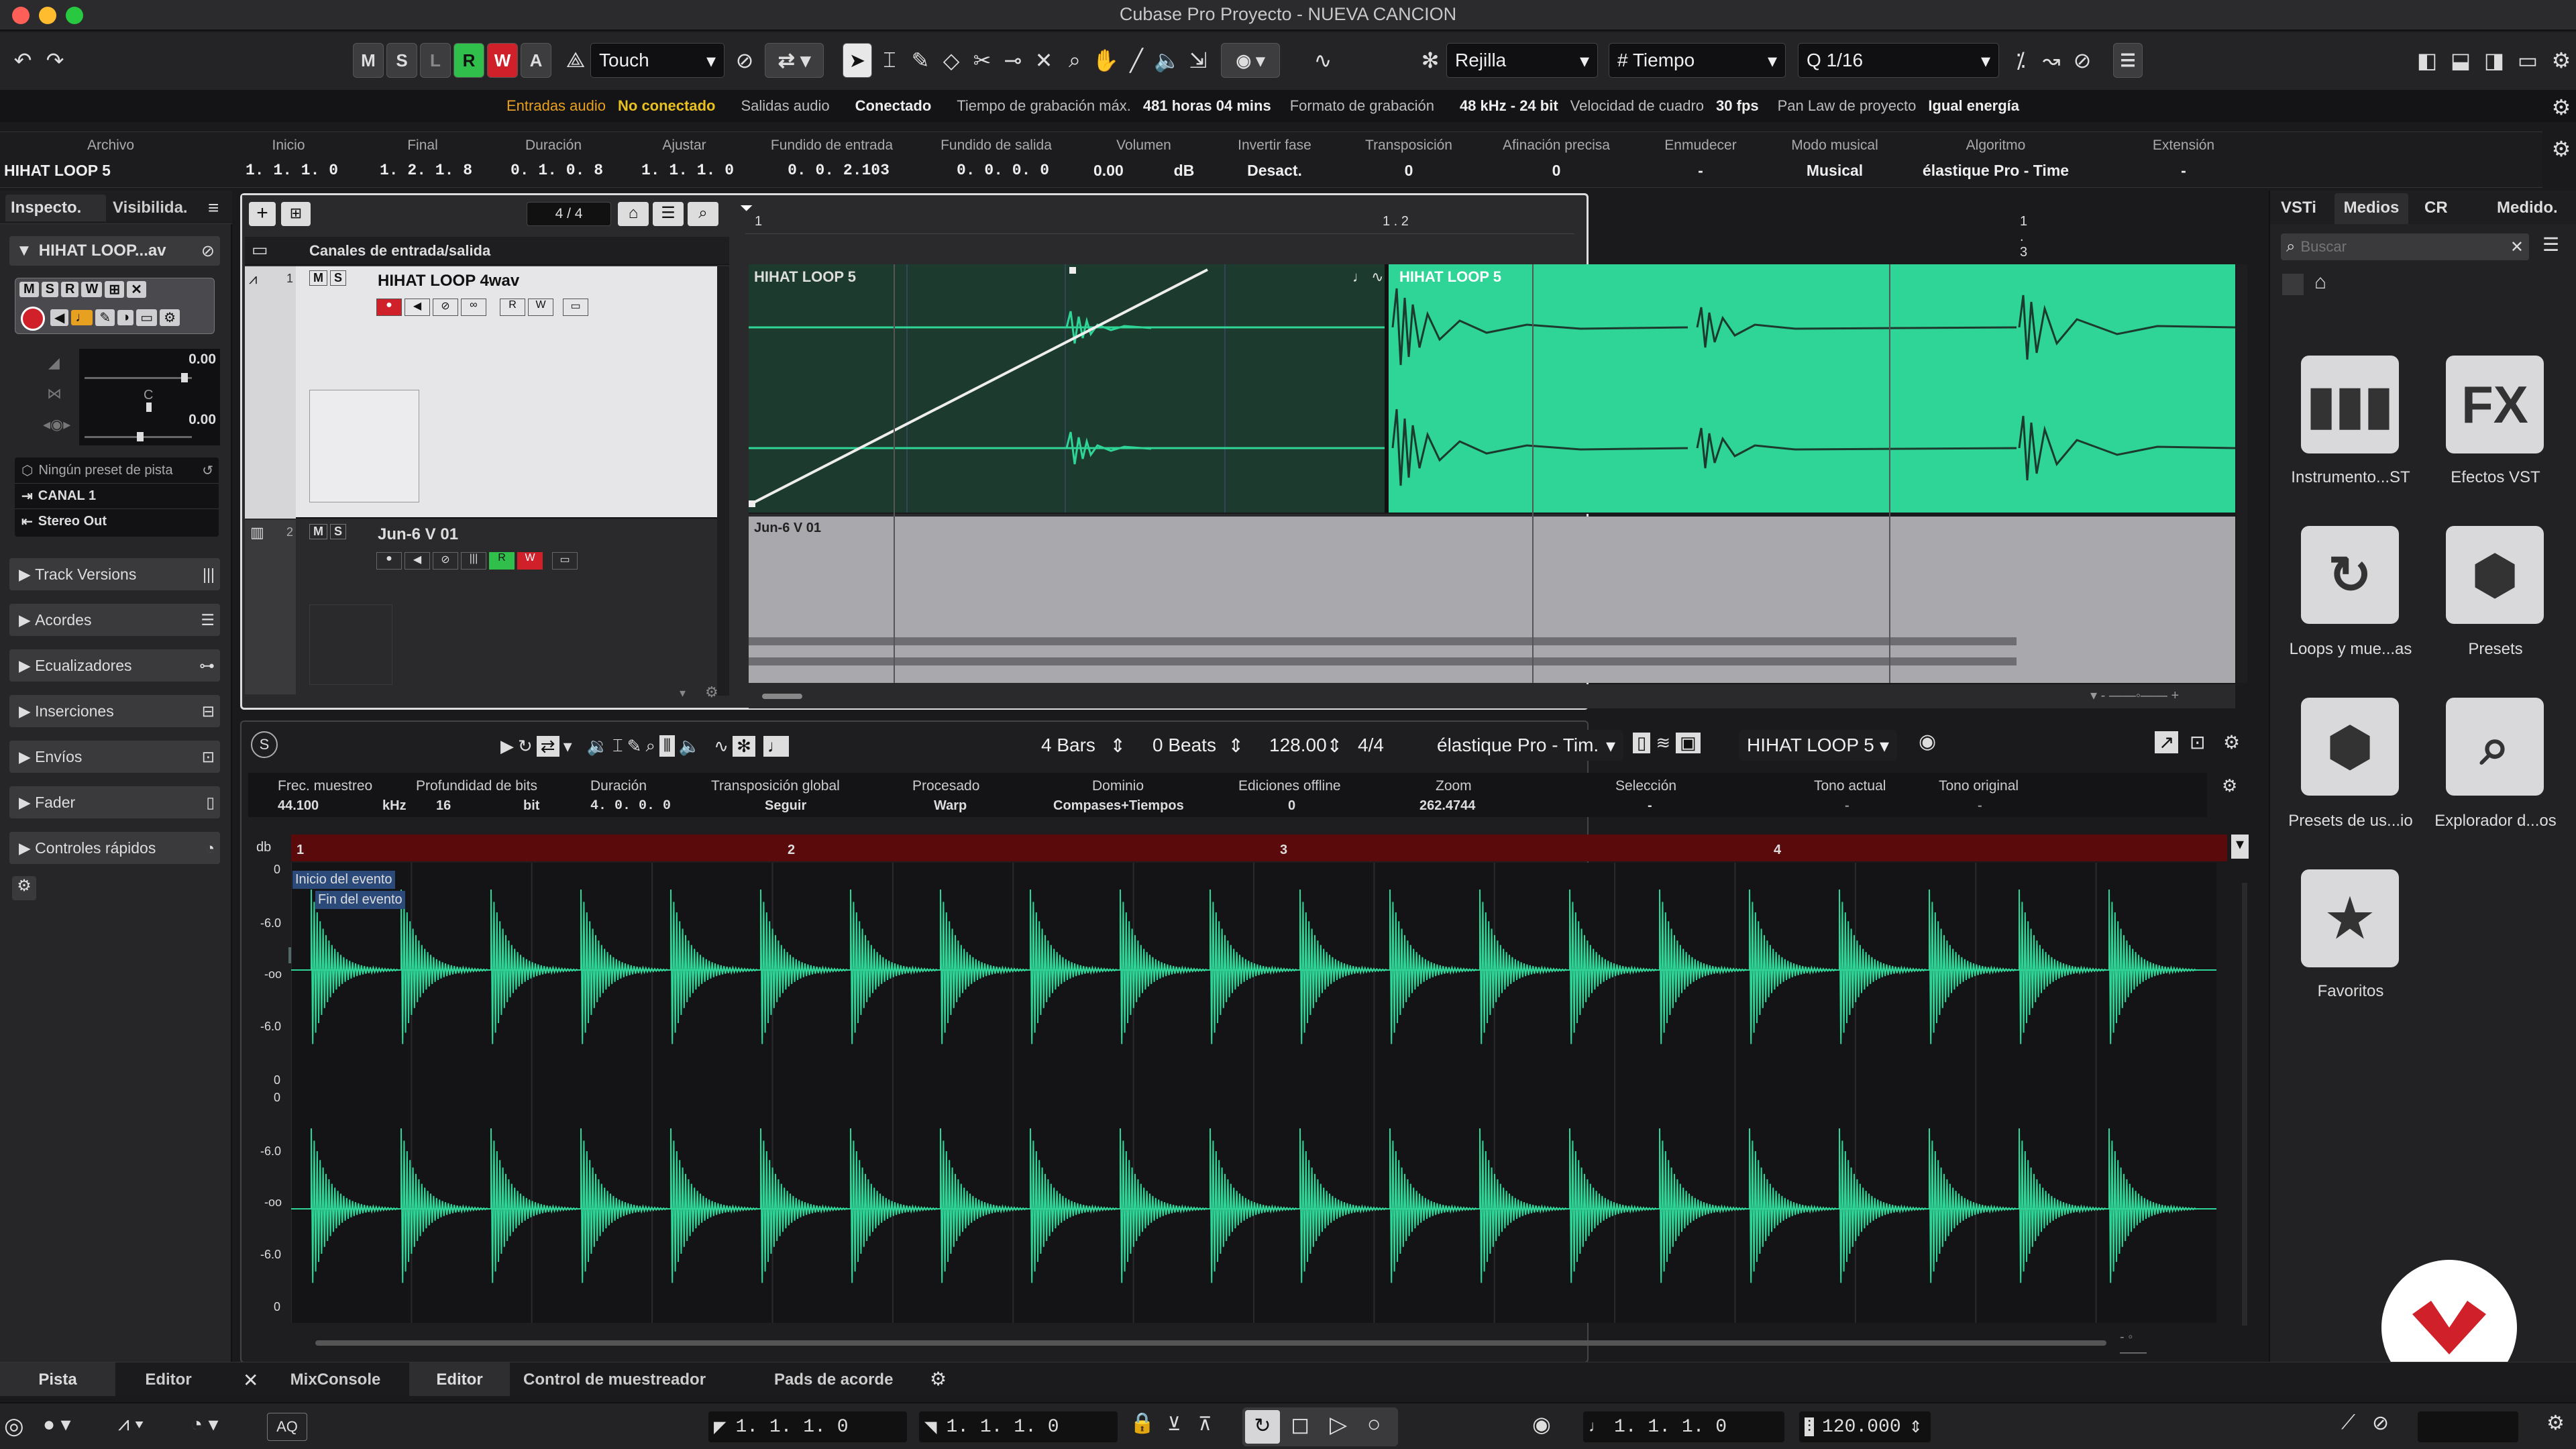  Describe the element at coordinates (67, 496) in the screenshot. I see `input-routing: CANAL 1` at that location.